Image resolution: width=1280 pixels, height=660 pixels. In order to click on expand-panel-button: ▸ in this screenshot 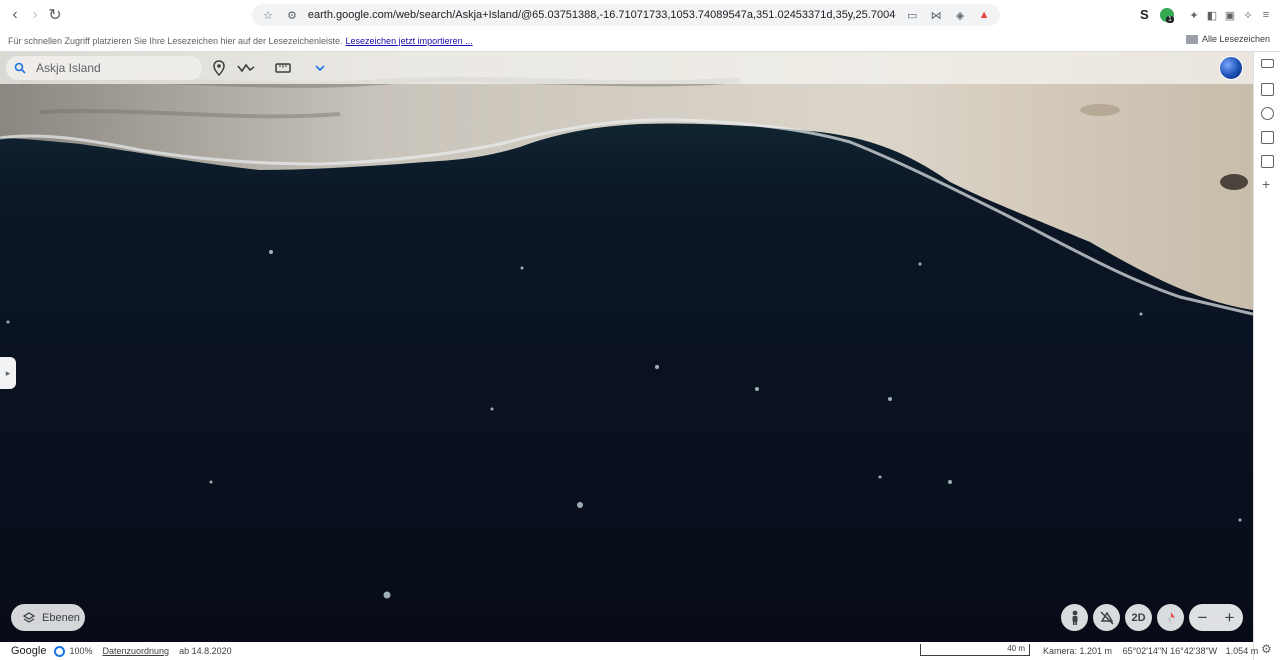, I will do `click(8, 373)`.